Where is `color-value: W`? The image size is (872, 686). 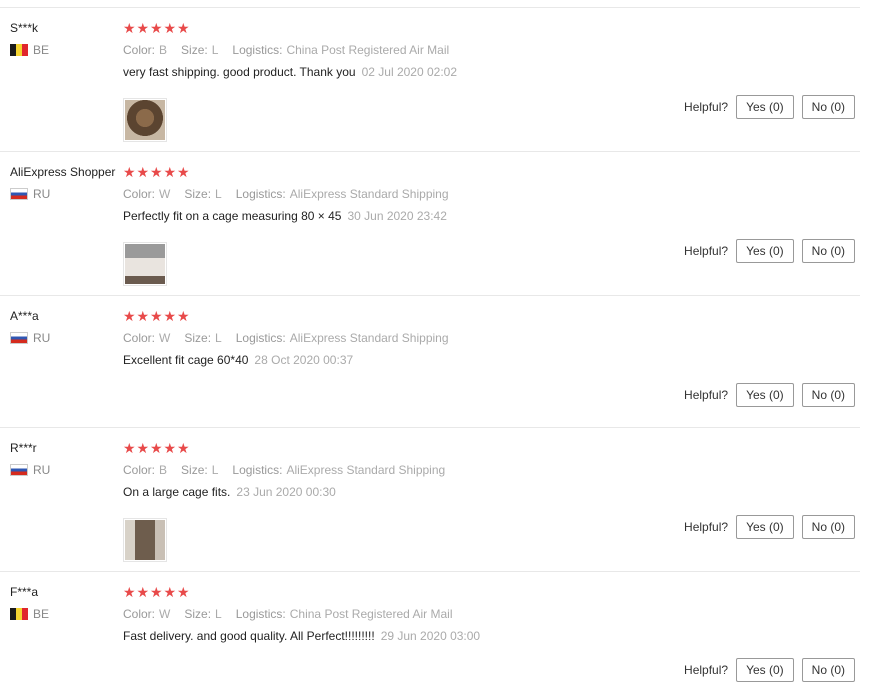
color-value: W is located at coordinates (165, 338).